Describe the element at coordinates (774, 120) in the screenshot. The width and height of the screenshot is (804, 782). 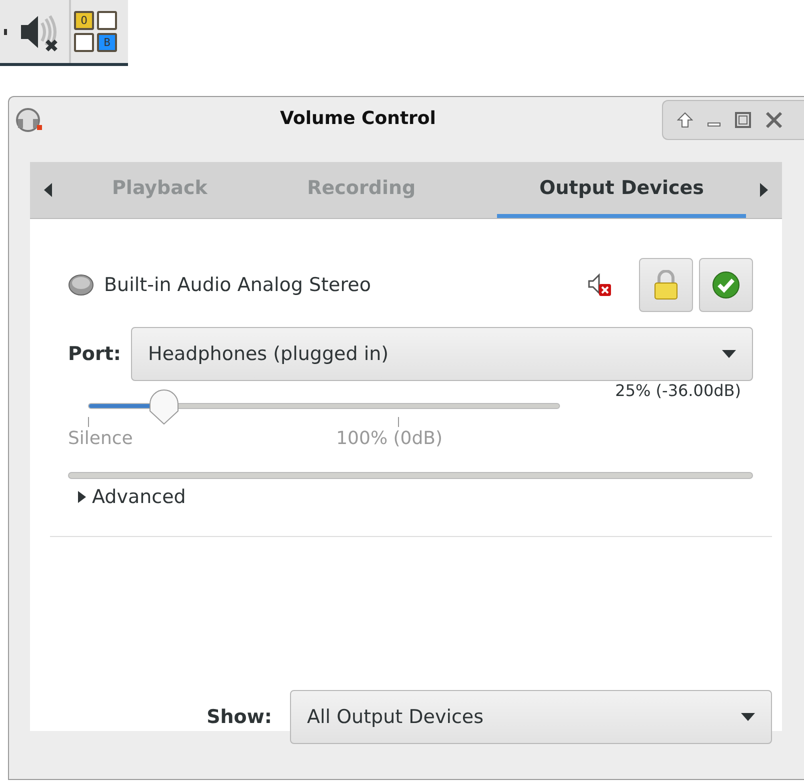
I see `close-icon` at that location.